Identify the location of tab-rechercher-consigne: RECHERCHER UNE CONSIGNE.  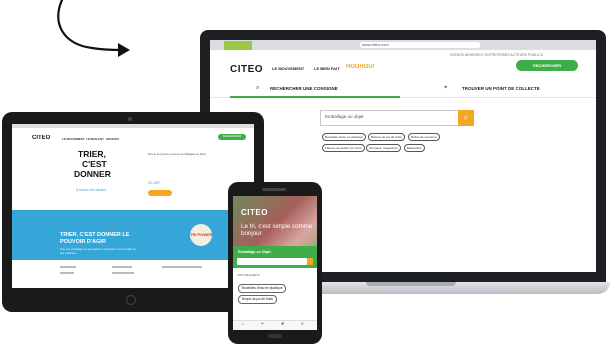
(304, 88).